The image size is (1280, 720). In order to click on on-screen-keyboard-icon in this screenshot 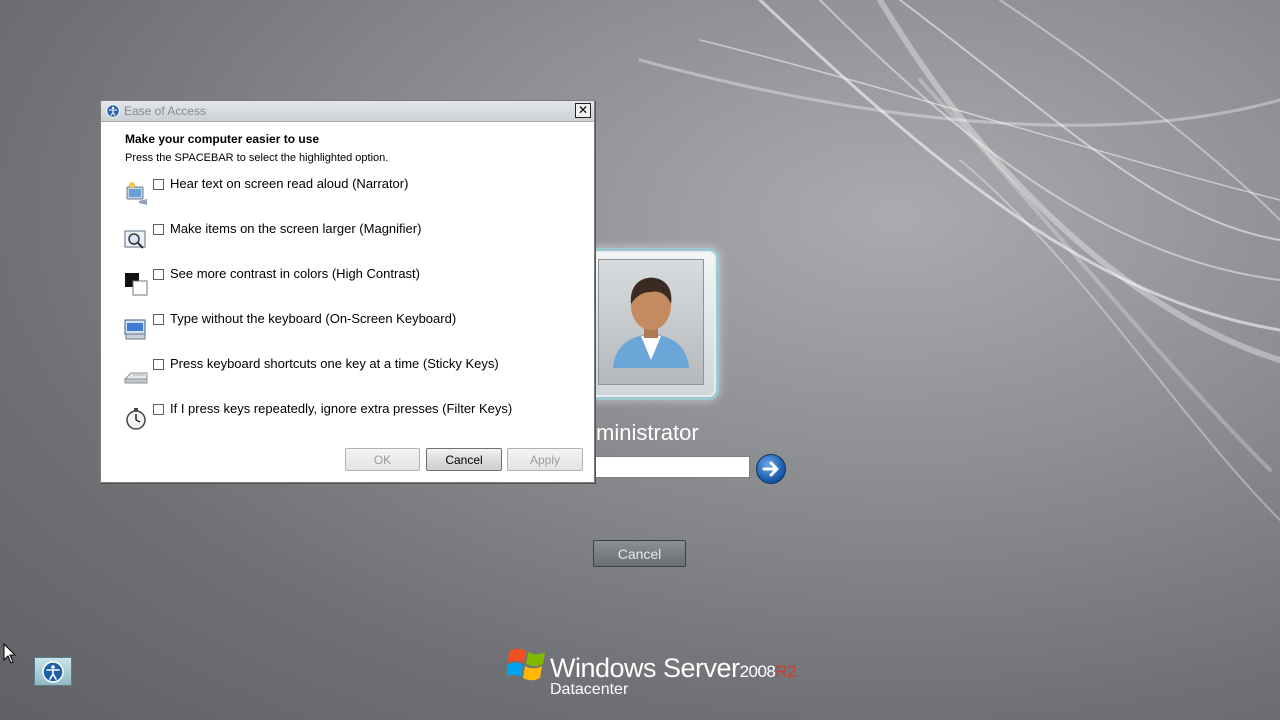, I will do `click(135, 329)`.